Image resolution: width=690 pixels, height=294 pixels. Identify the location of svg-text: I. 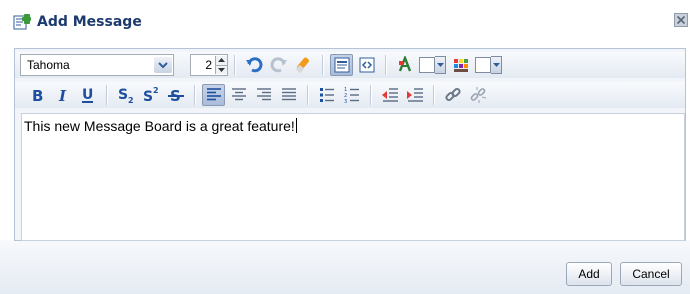
(62, 95).